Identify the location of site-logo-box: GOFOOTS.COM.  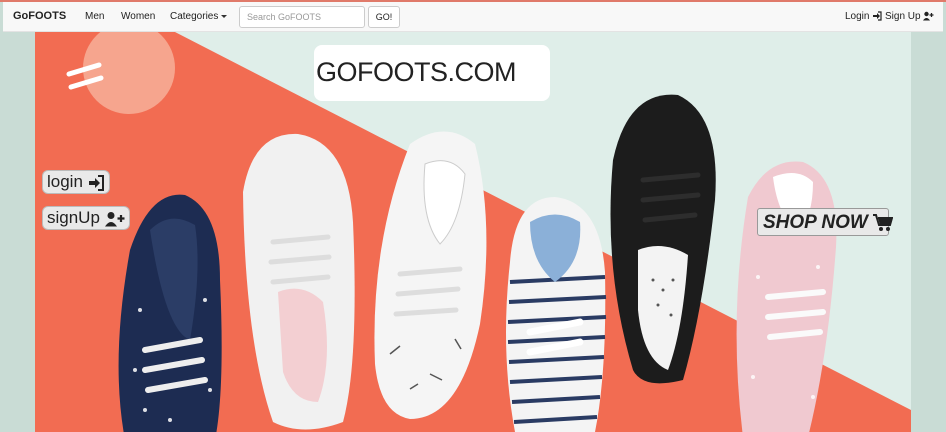
(432, 73).